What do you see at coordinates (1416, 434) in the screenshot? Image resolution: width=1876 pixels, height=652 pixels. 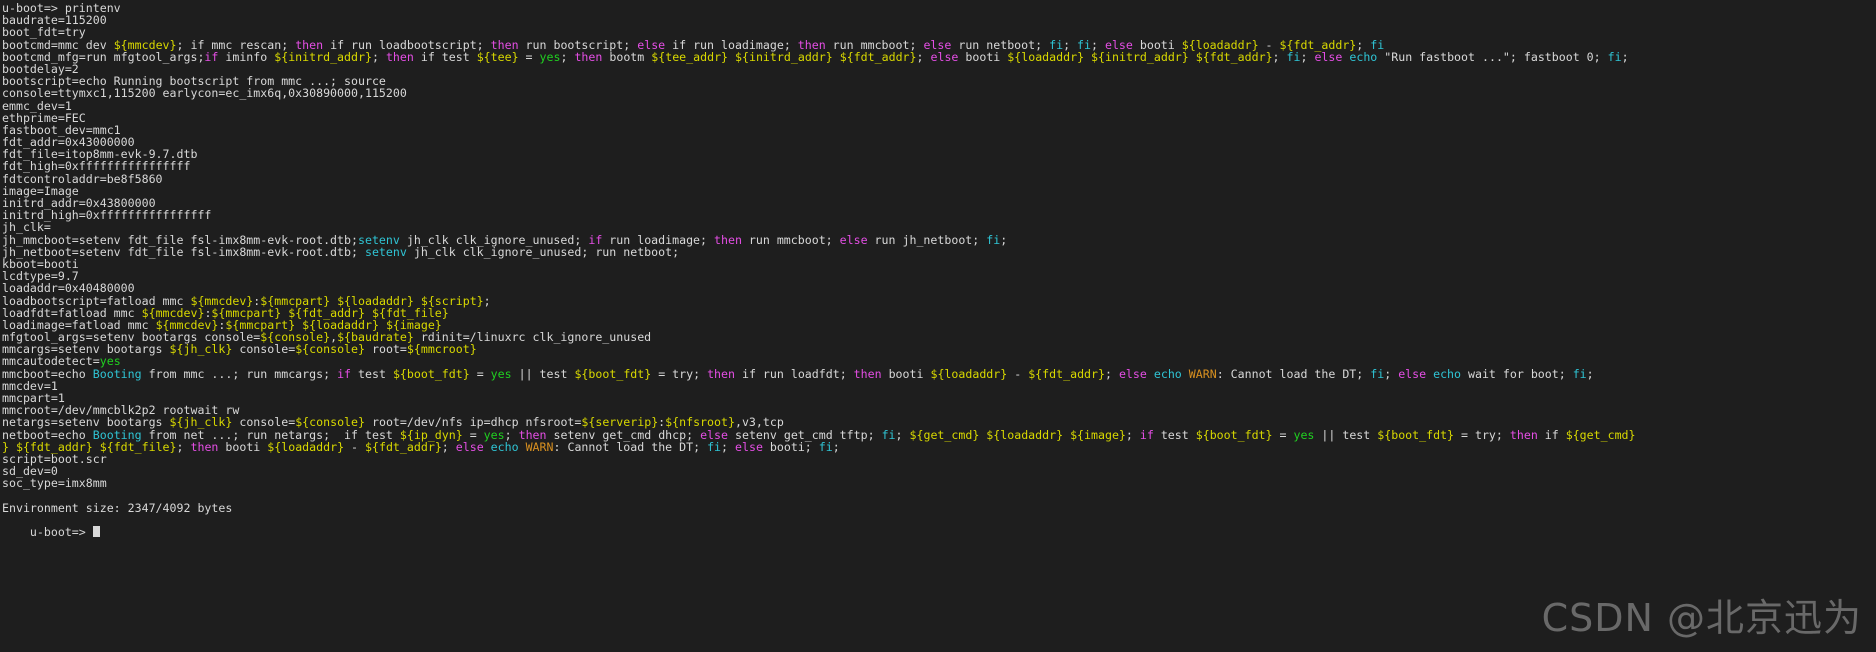 I see `terminal-text-segment: ${boot_fdt}` at bounding box center [1416, 434].